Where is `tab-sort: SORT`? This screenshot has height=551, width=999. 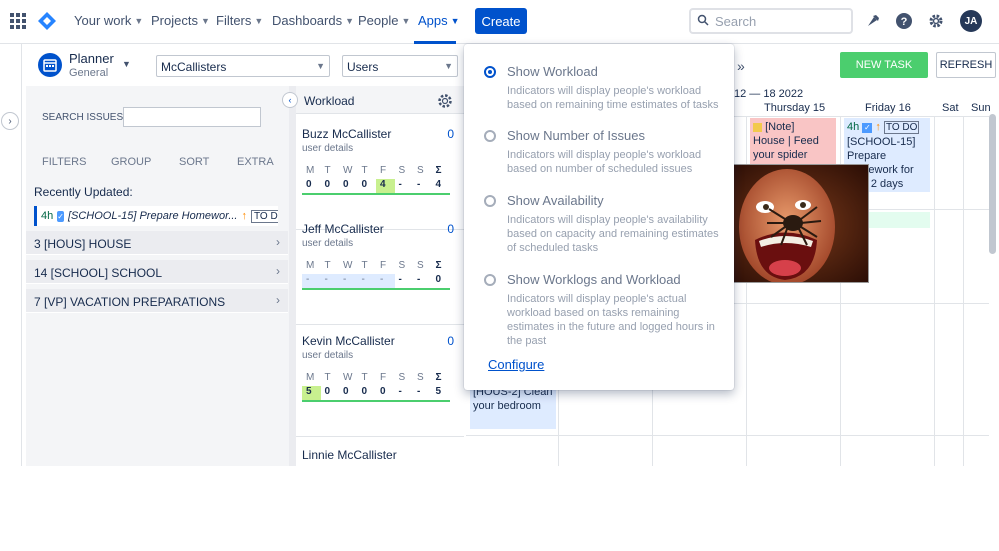
tab-sort: SORT is located at coordinates (194, 162).